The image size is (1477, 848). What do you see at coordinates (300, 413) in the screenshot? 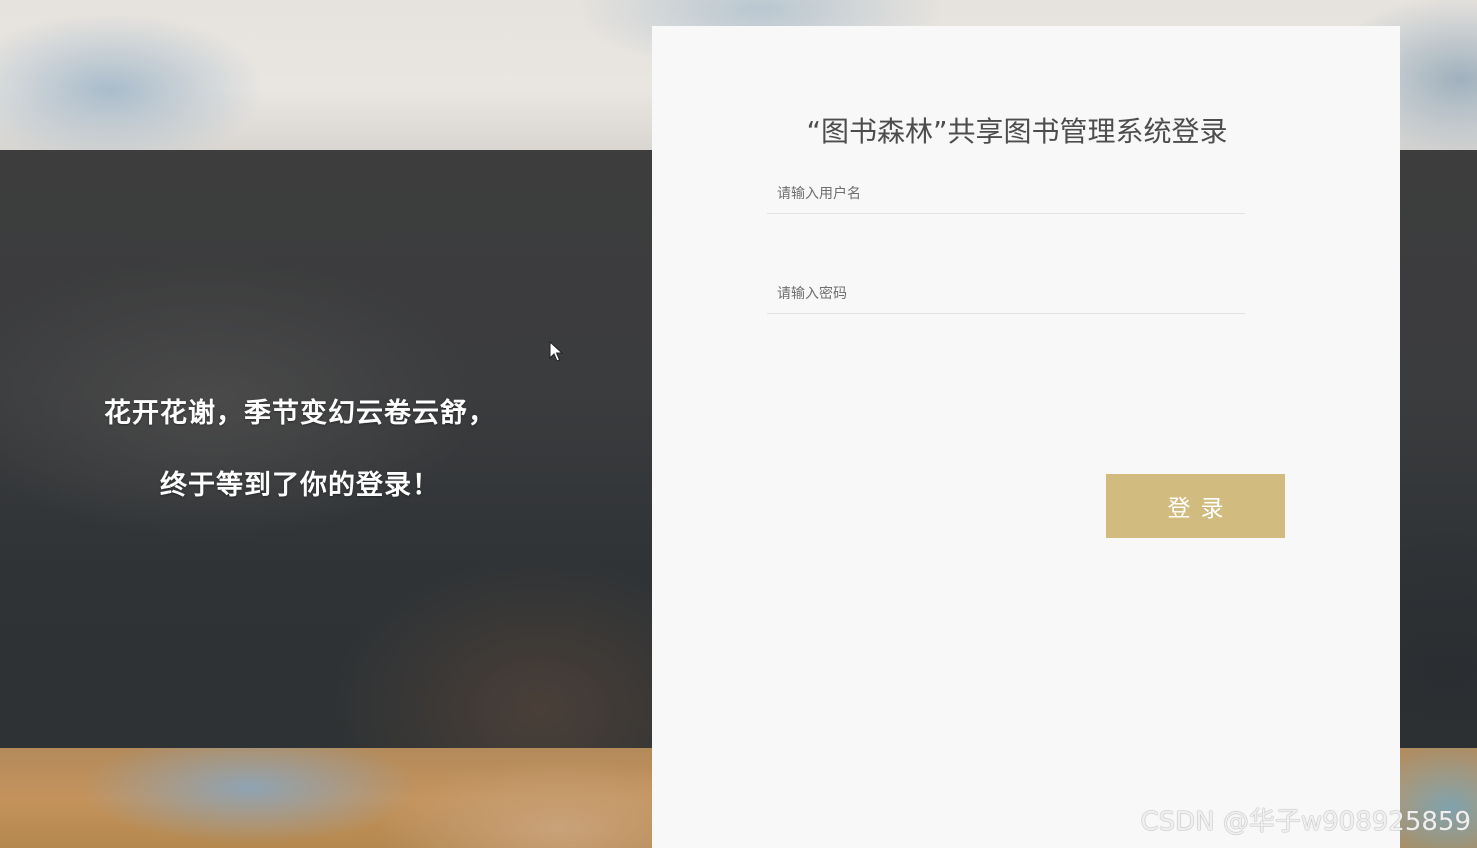
I see `slogan-line-1: 花开花谢，季节变幻云卷云舒，` at bounding box center [300, 413].